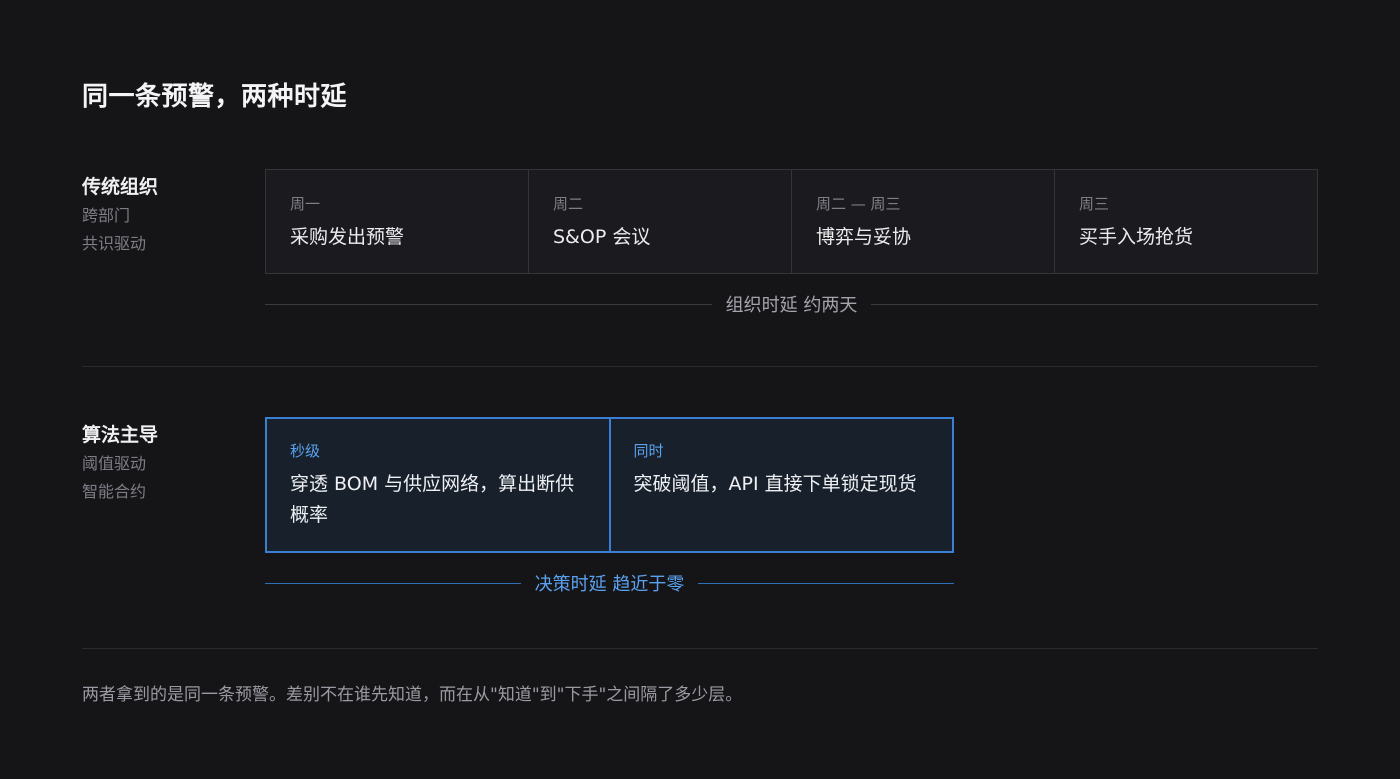  I want to click on step-time: 周二, so click(568, 204).